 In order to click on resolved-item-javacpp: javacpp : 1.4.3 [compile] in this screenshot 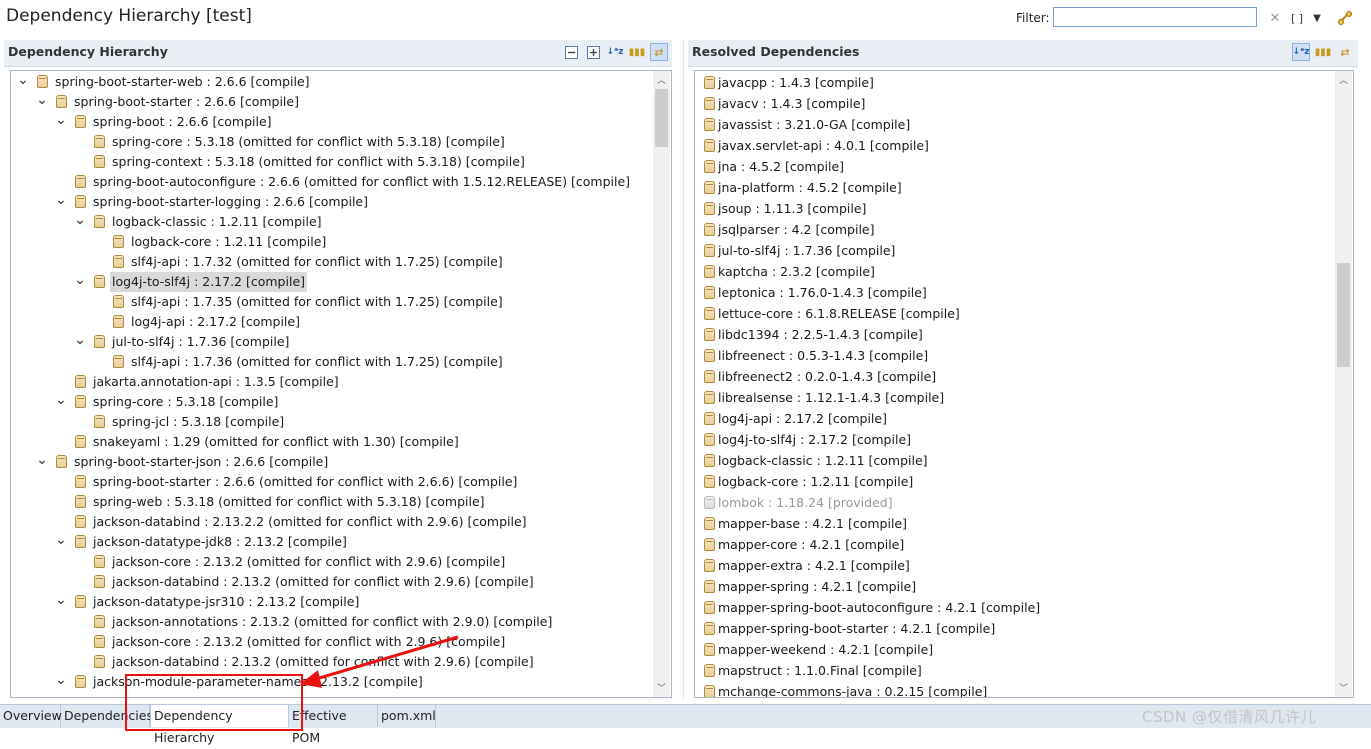, I will do `click(1014, 83)`.